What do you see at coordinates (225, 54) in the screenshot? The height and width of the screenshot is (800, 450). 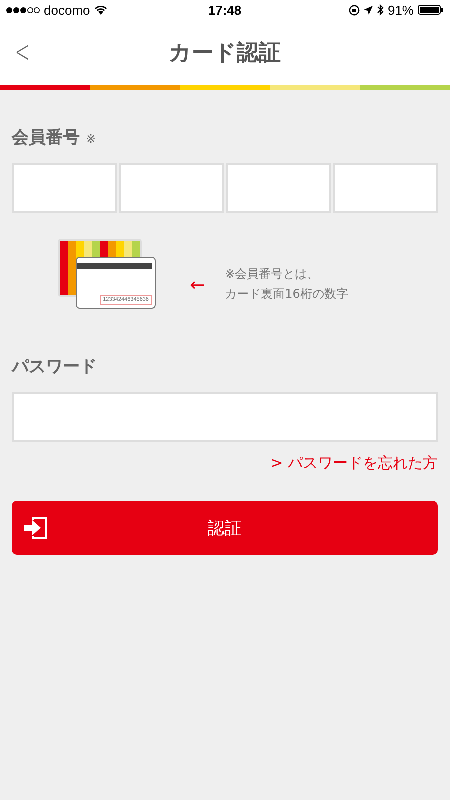 I see `page-title: カード認証` at bounding box center [225, 54].